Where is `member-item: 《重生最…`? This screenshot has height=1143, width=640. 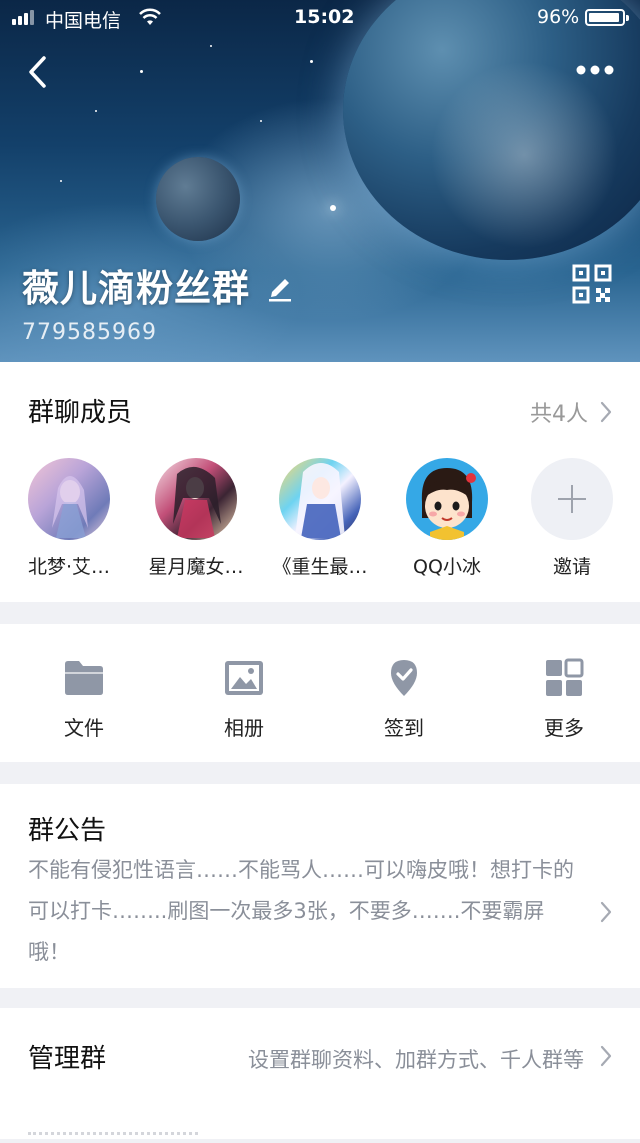 member-item: 《重生最… is located at coordinates (320, 518).